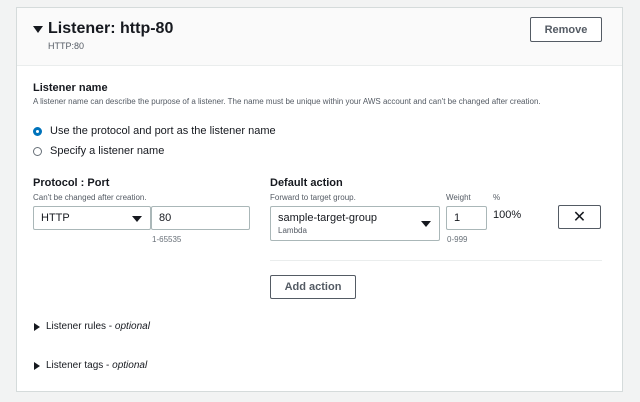  Describe the element at coordinates (566, 29) in the screenshot. I see `remove-button: Remove` at that location.